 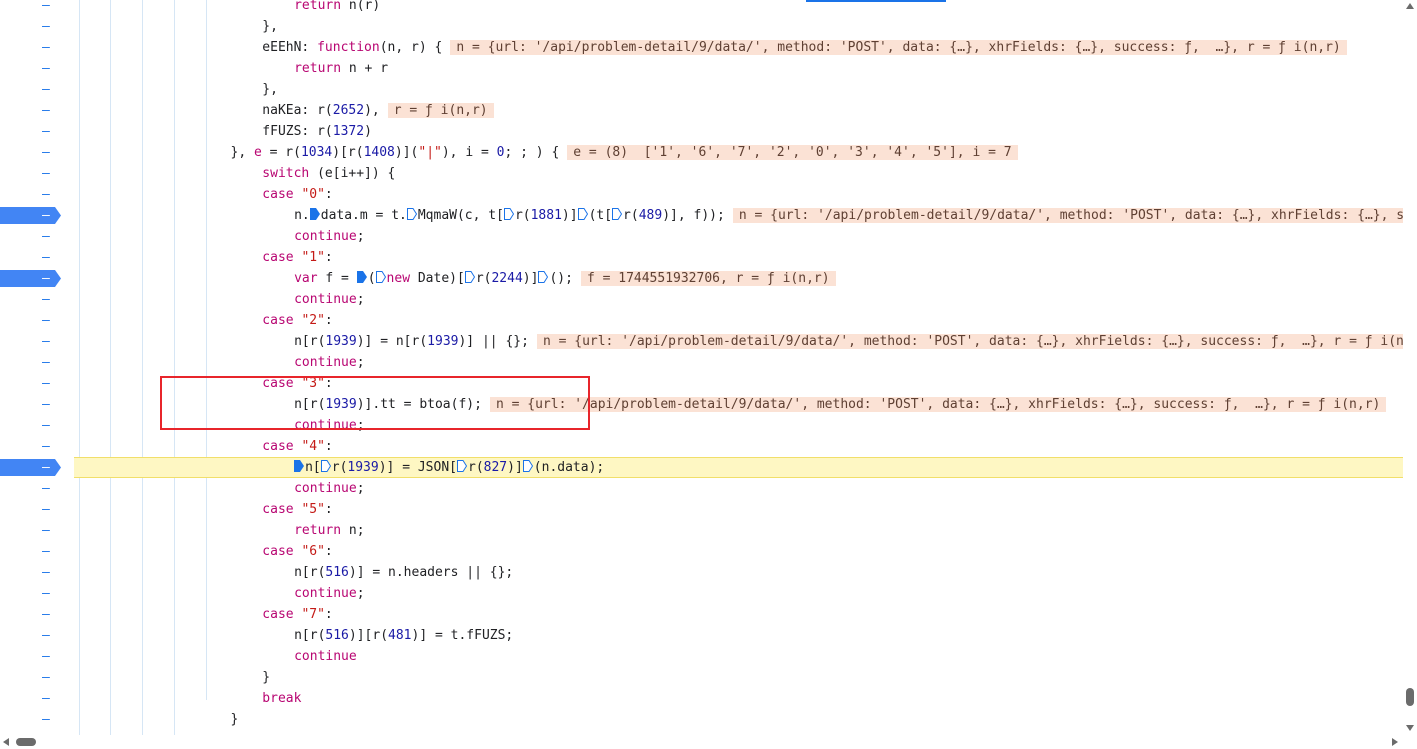 I want to click on code-line: case "5":, so click(x=738, y=509).